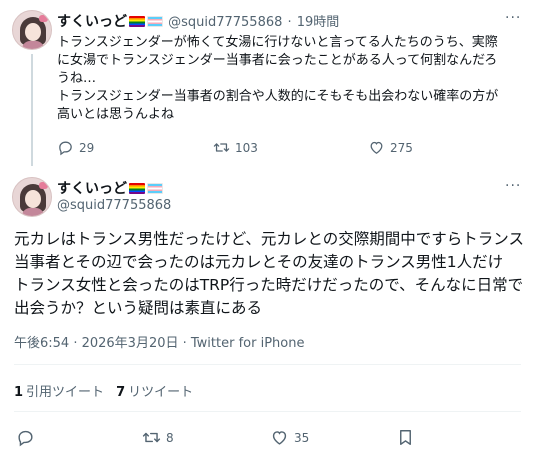  I want to click on tweet1-action-bar: 29 103 275, so click(277, 148).